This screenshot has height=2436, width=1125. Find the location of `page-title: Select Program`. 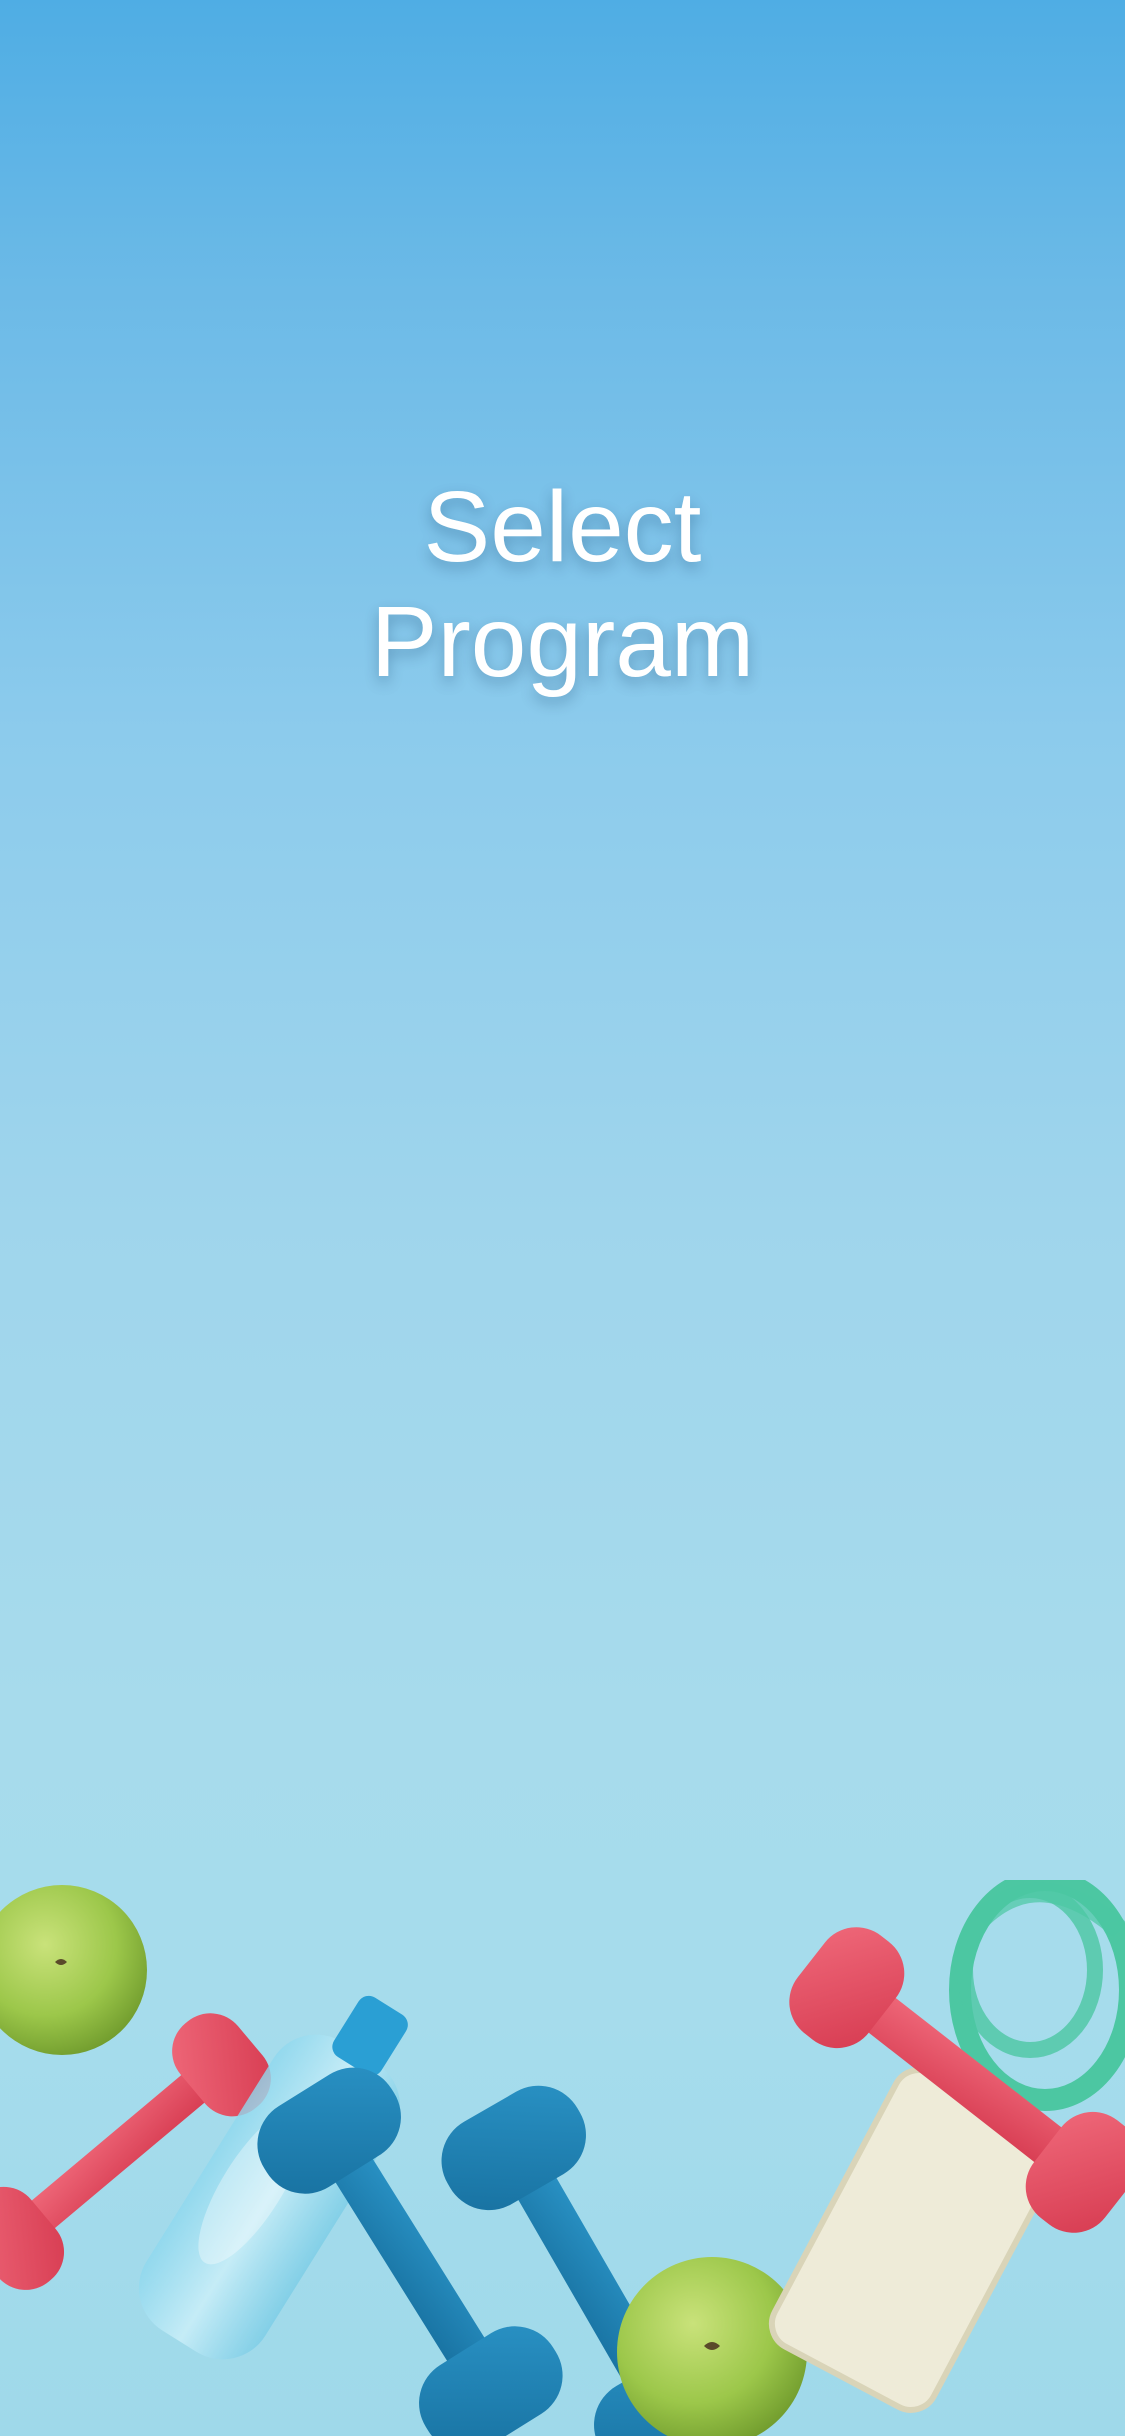

page-title: Select Program is located at coordinates (562, 585).